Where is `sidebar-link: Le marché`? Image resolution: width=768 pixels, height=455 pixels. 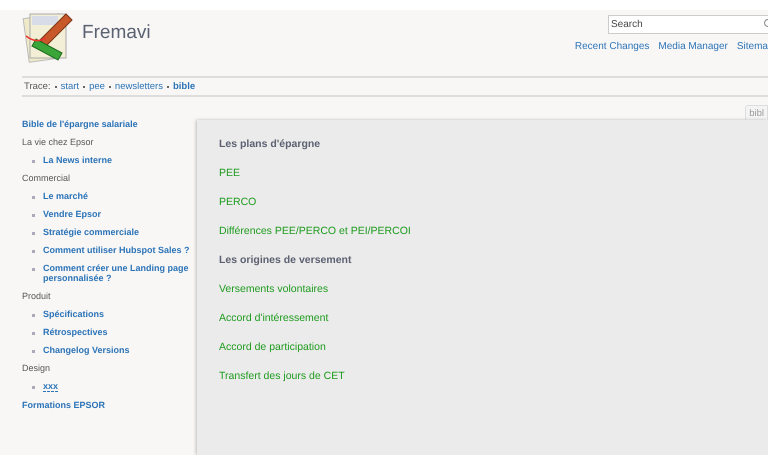 sidebar-link: Le marché is located at coordinates (65, 196).